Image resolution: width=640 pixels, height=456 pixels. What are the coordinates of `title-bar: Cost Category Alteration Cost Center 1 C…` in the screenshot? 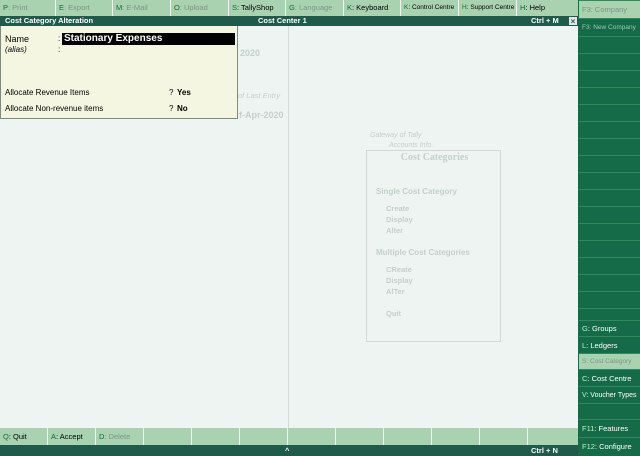 It's located at (289, 21).